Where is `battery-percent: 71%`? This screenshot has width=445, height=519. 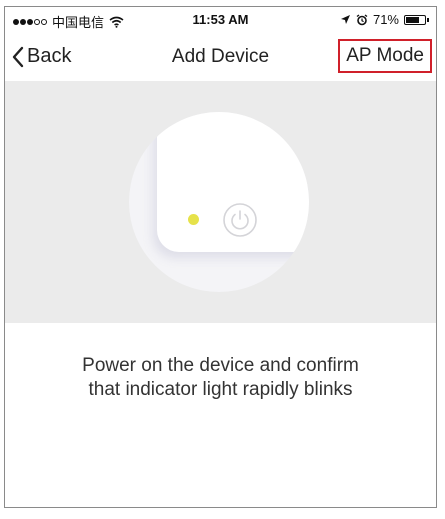 battery-percent: 71% is located at coordinates (385, 19).